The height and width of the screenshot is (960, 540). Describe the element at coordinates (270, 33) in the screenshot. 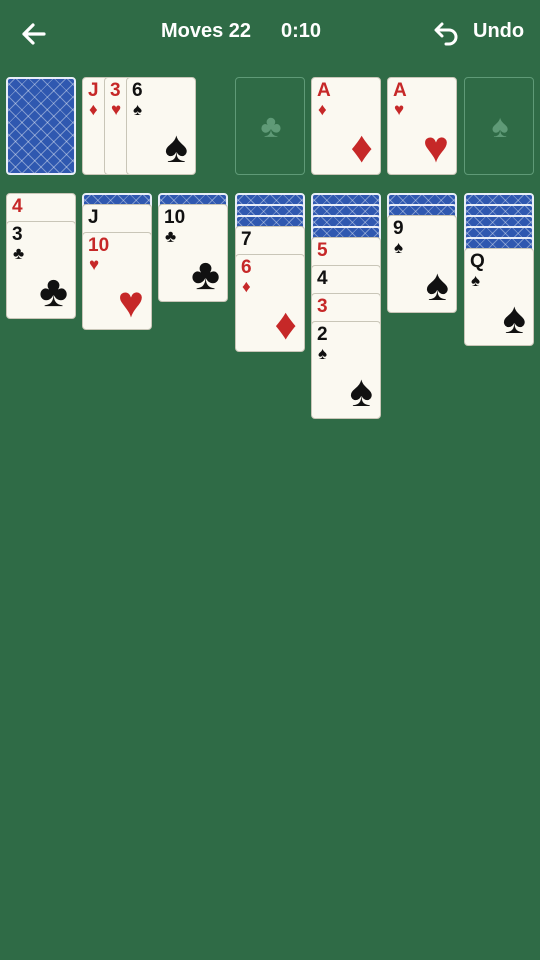

I see `top-bar: Moves 22 0:10 Undo` at that location.